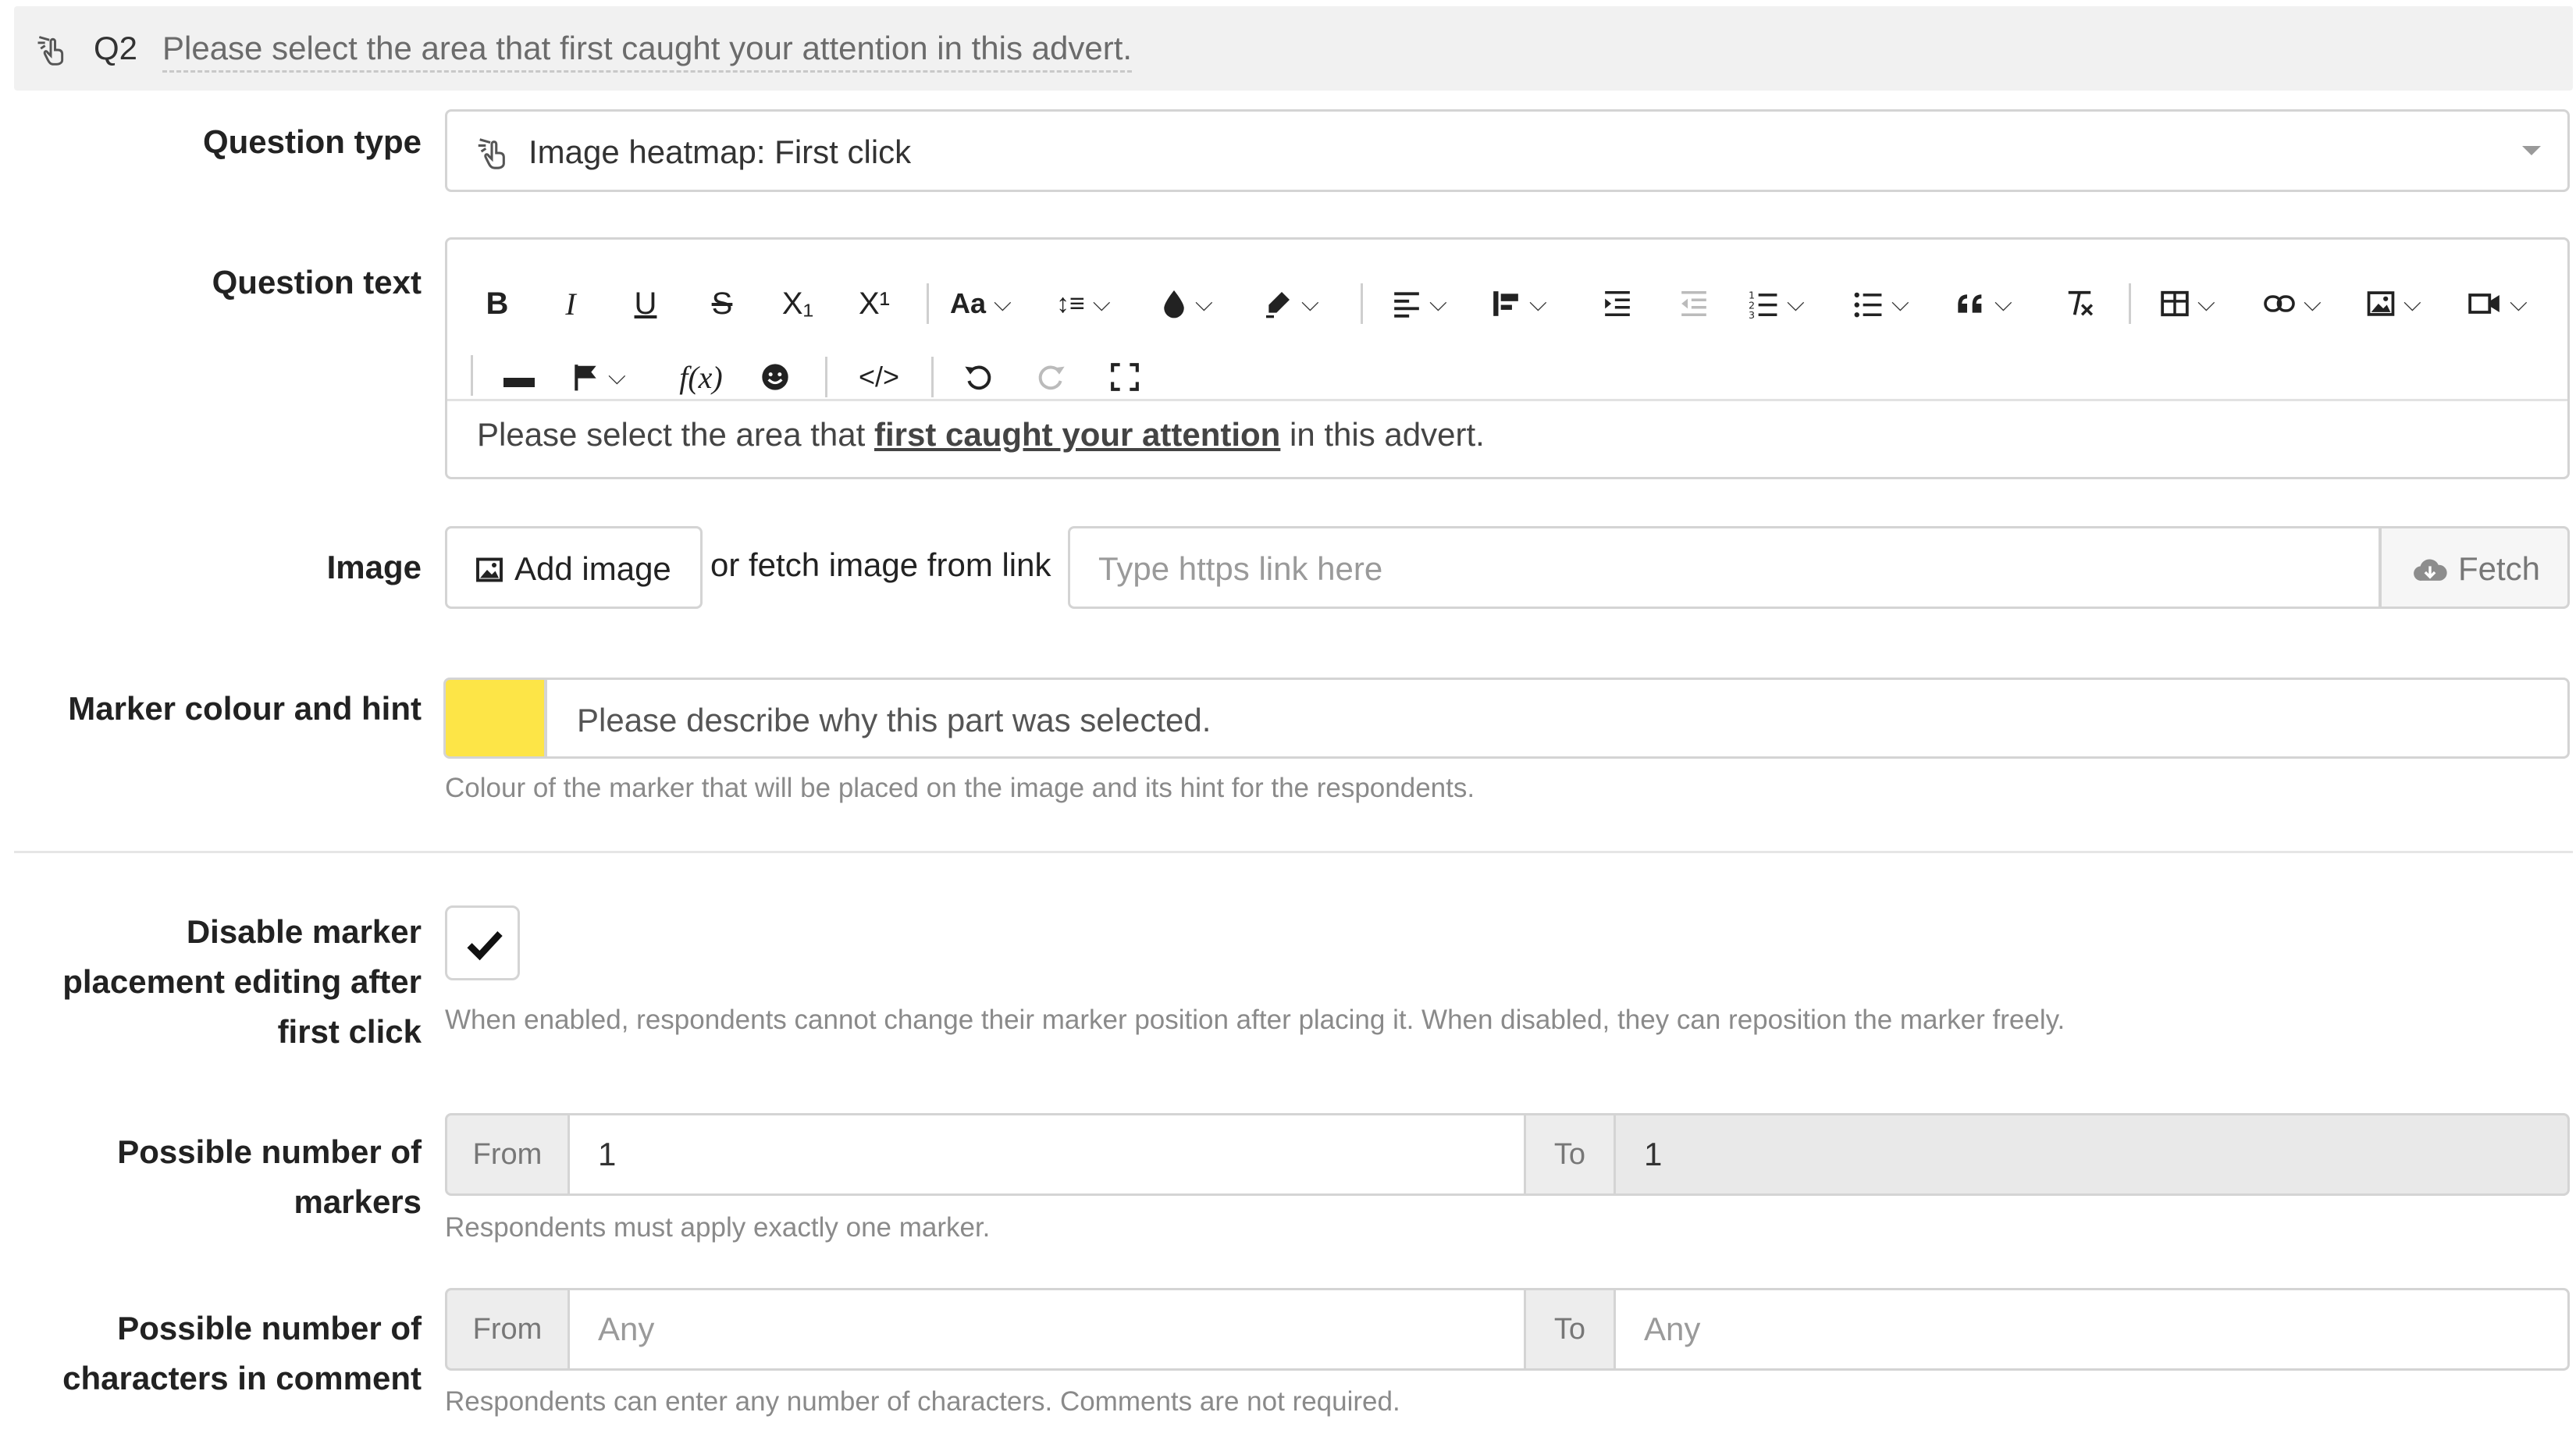 This screenshot has height=1430, width=2576. I want to click on fetch-button: Fetch, so click(2474, 567).